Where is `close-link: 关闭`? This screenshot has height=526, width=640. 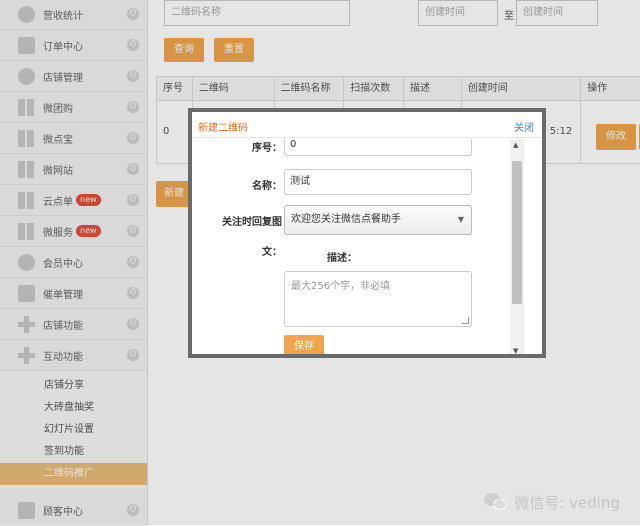 close-link: 关闭 is located at coordinates (524, 126).